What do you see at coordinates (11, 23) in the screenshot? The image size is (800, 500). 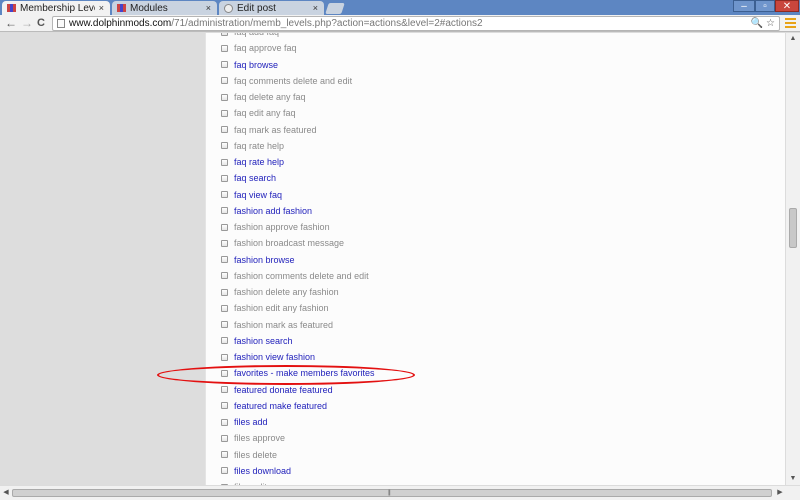 I see `back-button: ←` at bounding box center [11, 23].